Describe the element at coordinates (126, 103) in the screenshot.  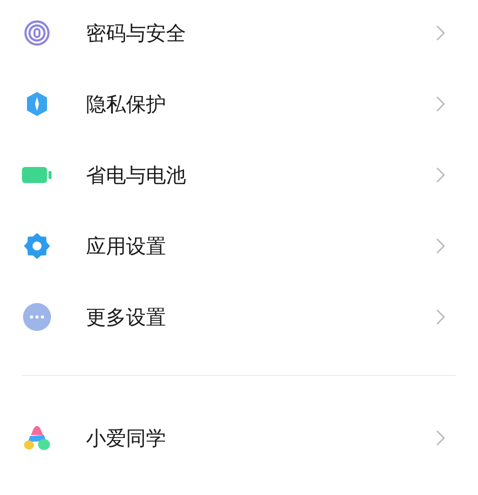
I see `menu-item-label: 隐私保护` at that location.